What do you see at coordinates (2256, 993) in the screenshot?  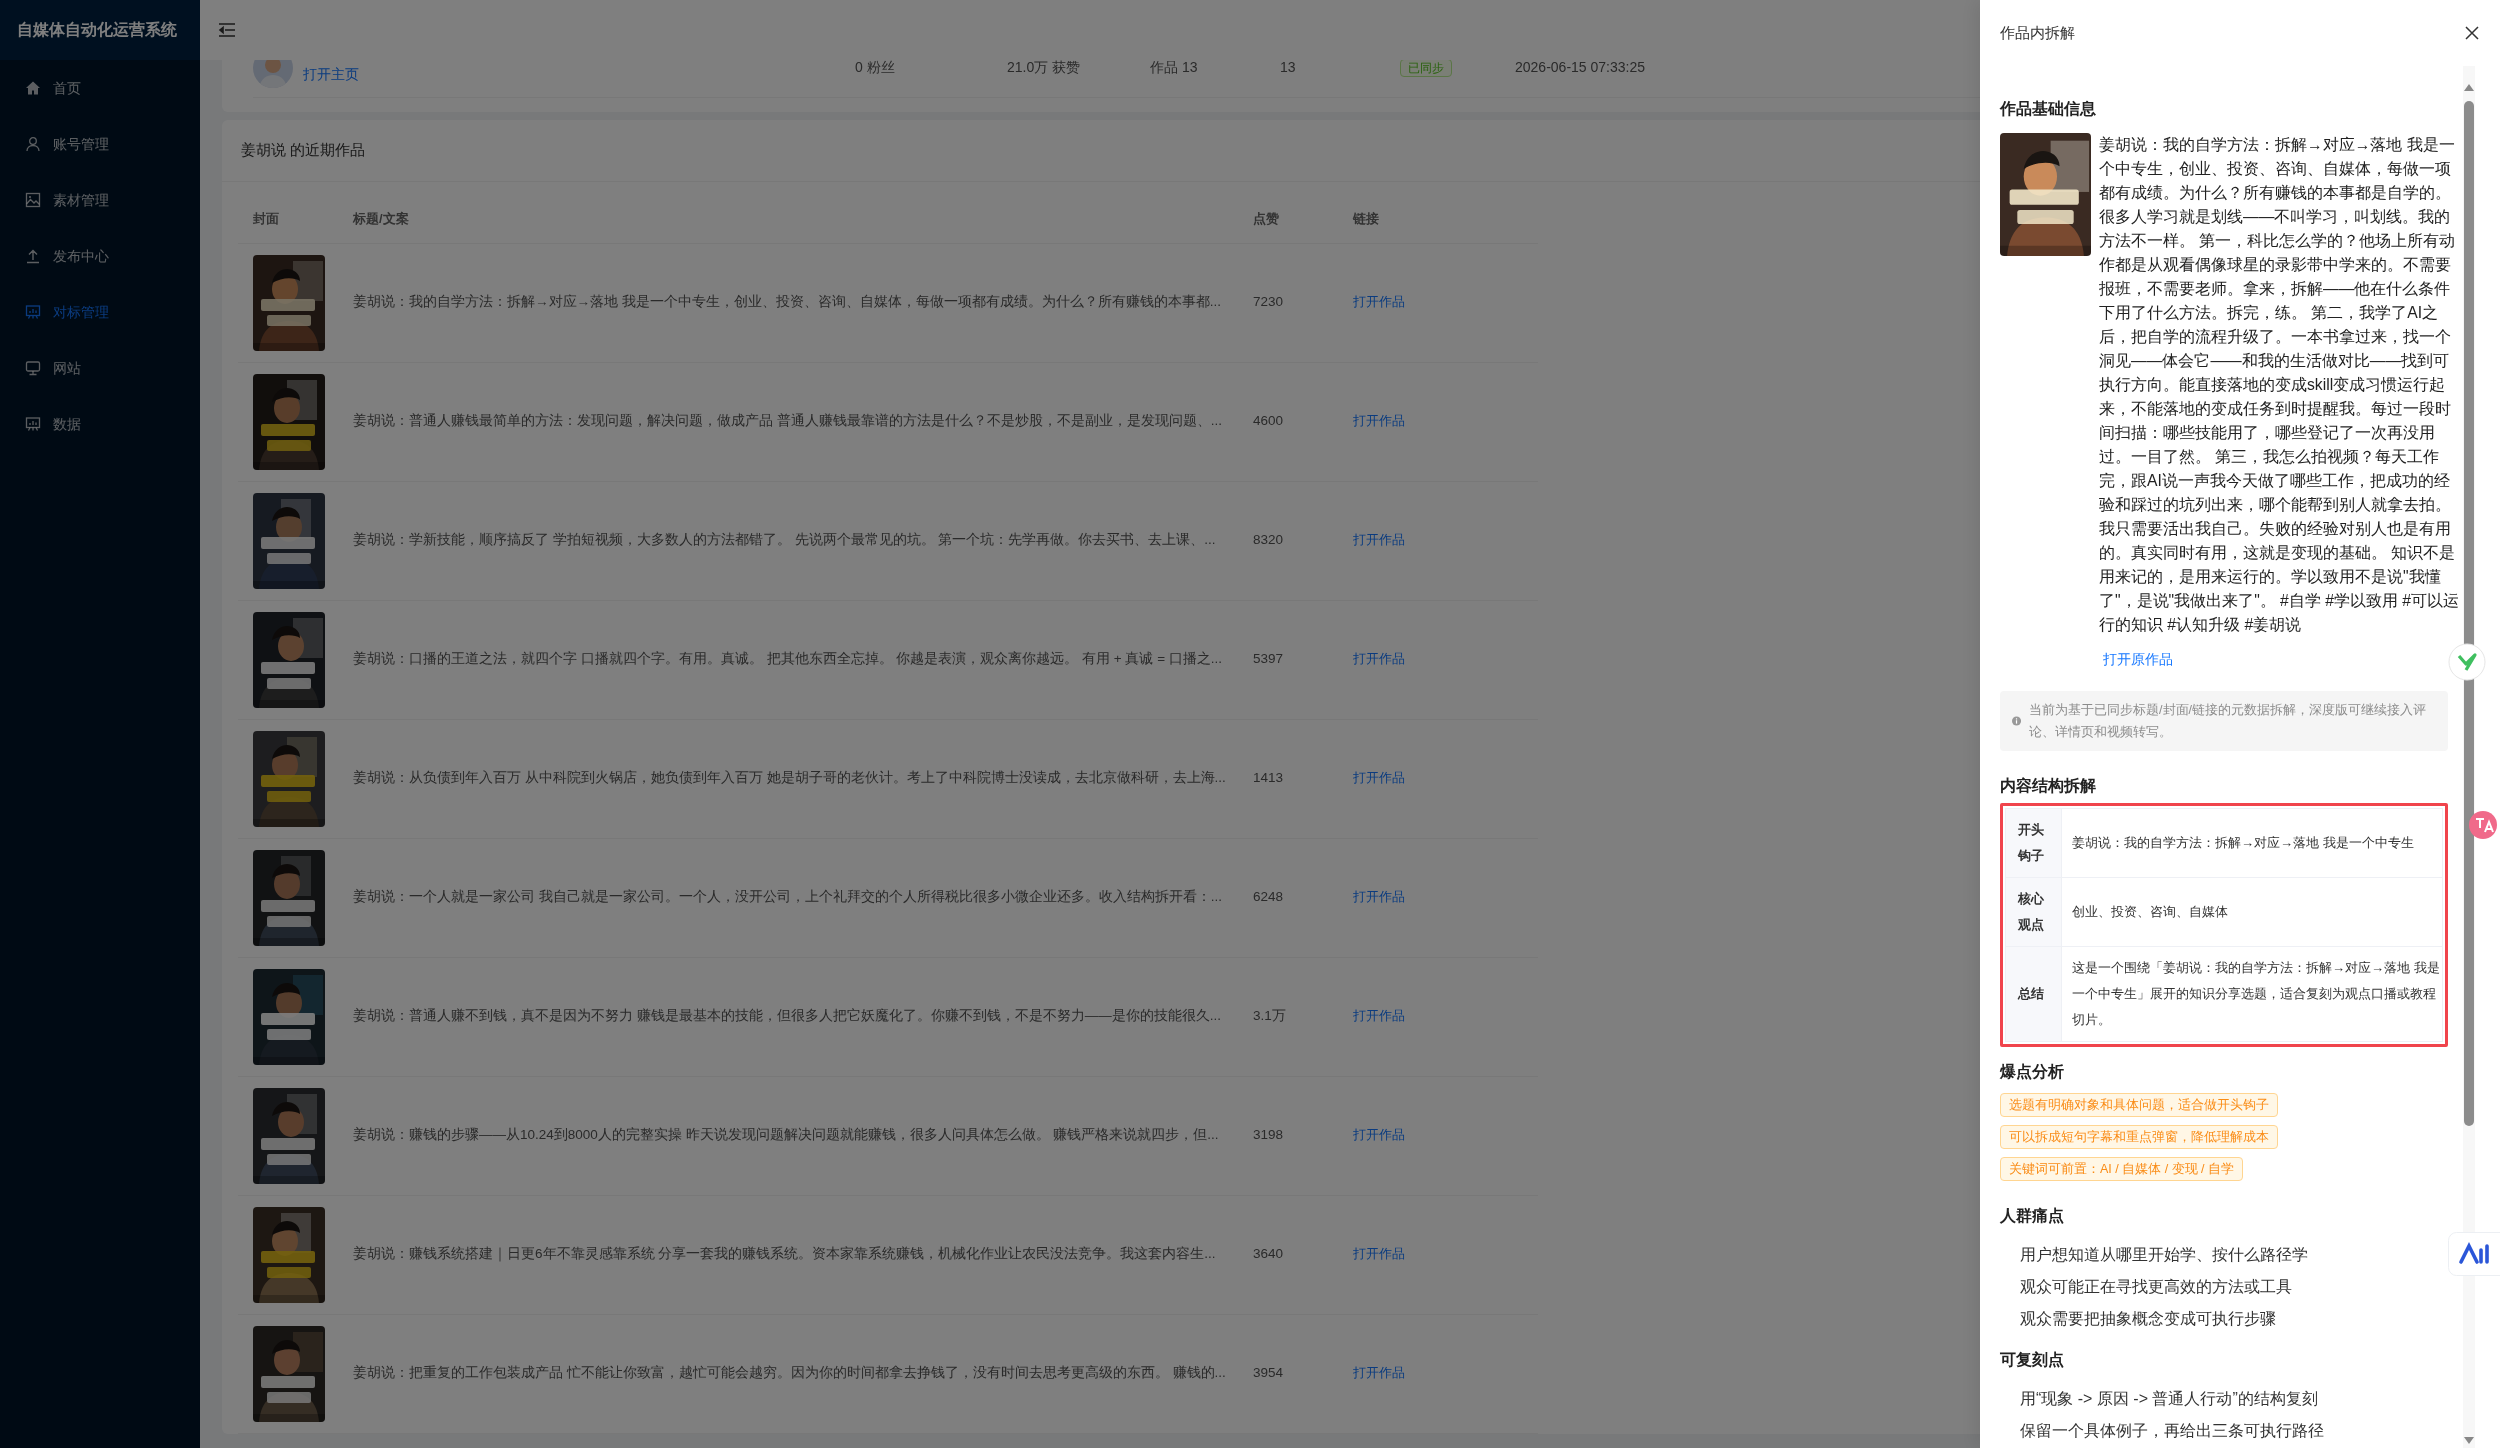 I see `table-cell: 这是一个围绕「姜胡说：我的自学方法：拆解→对应→落地 我是一个中专生」展开的知识分享选题，适合复刻为观点口播或教程切片。` at bounding box center [2256, 993].